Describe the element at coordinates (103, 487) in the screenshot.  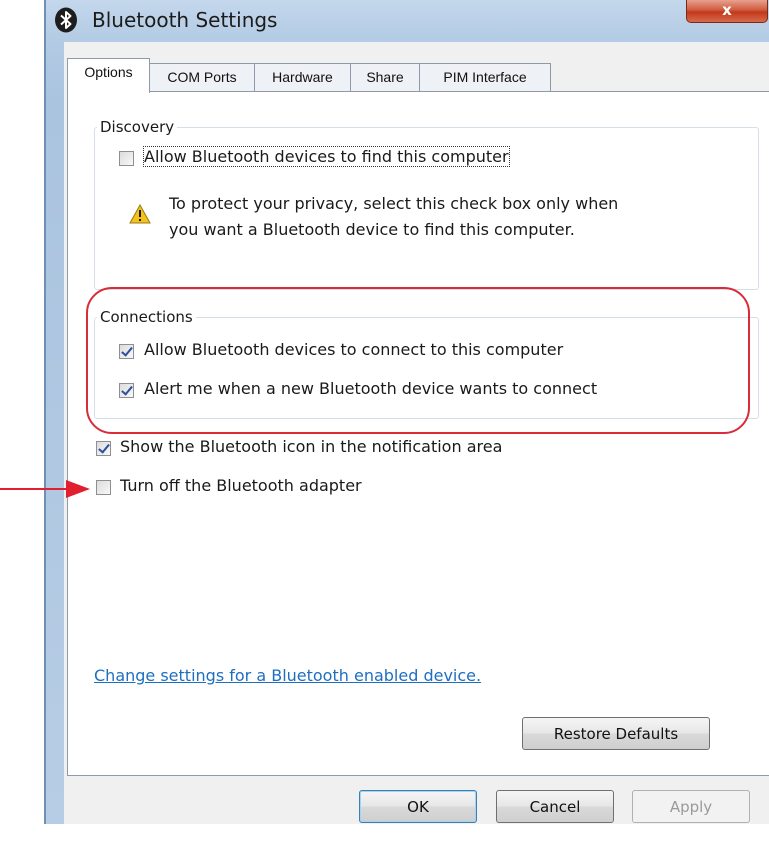
I see `turn-off-adapter-checkbox` at that location.